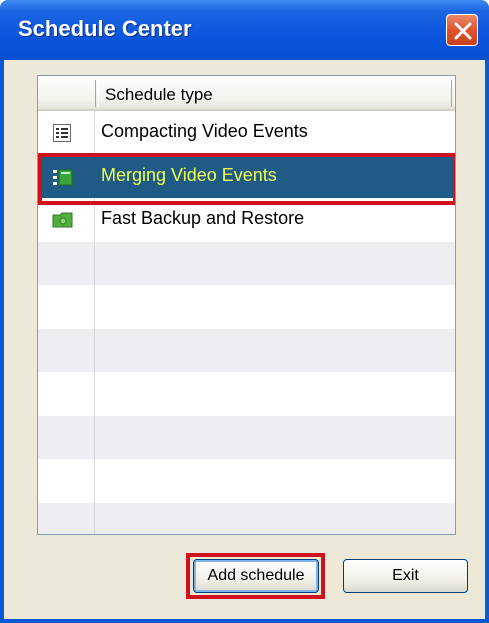  I want to click on list-item-label: Fast Backup and Restore, so click(203, 218).